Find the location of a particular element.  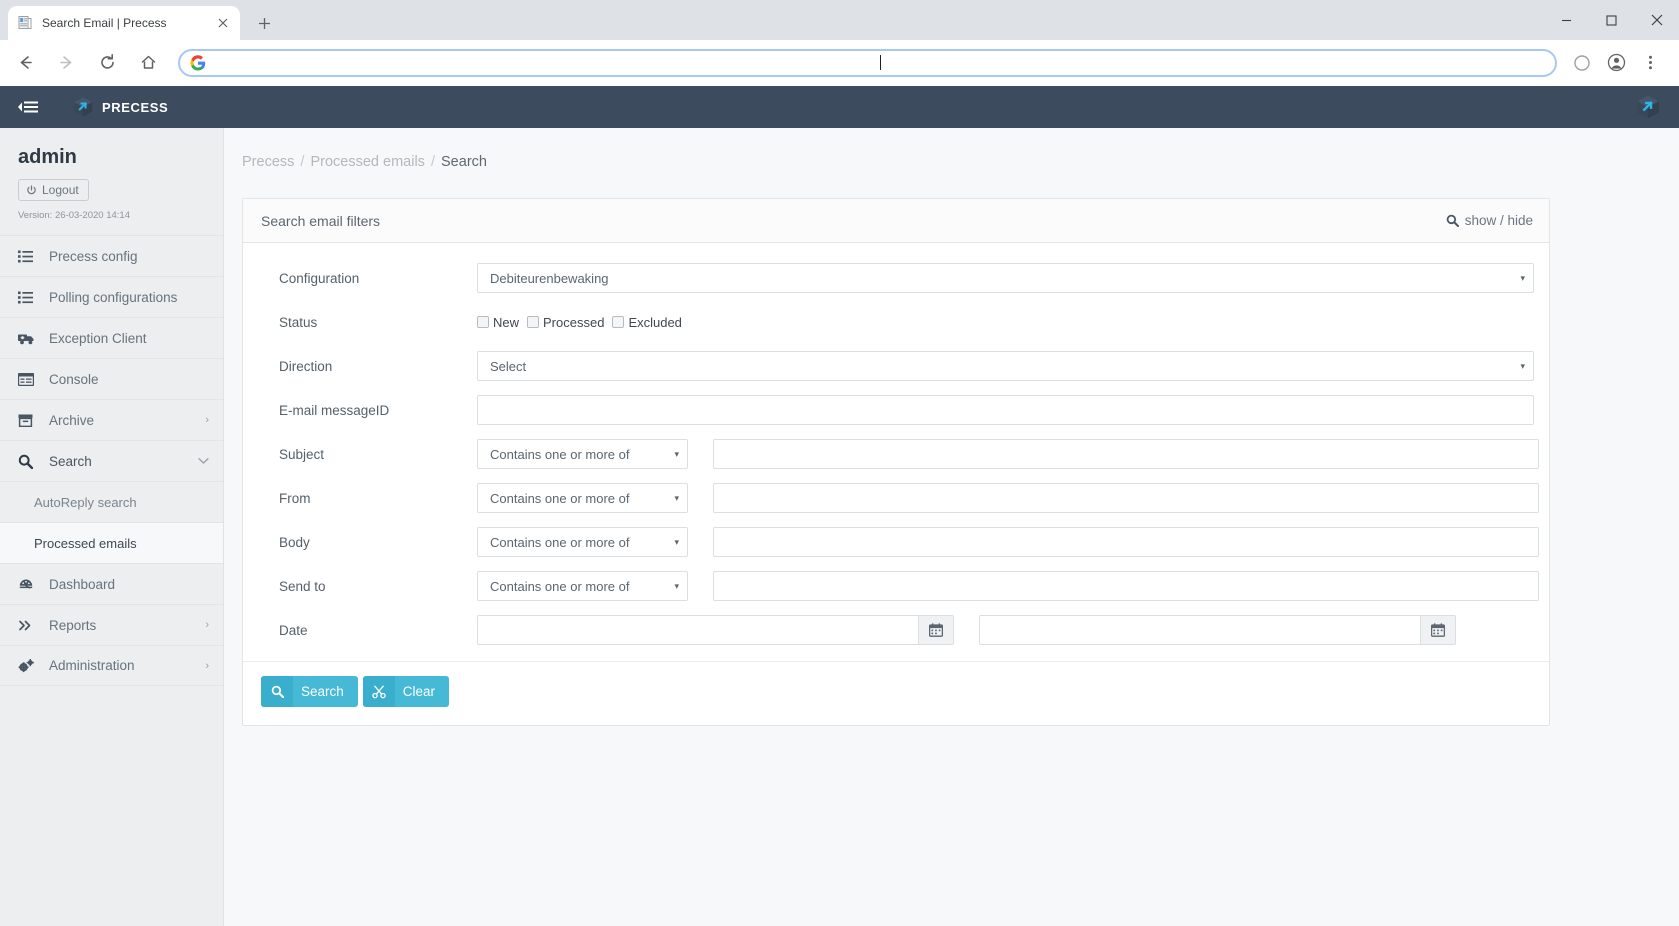

sidebar-item-precess-config: Precess config is located at coordinates (111, 255).